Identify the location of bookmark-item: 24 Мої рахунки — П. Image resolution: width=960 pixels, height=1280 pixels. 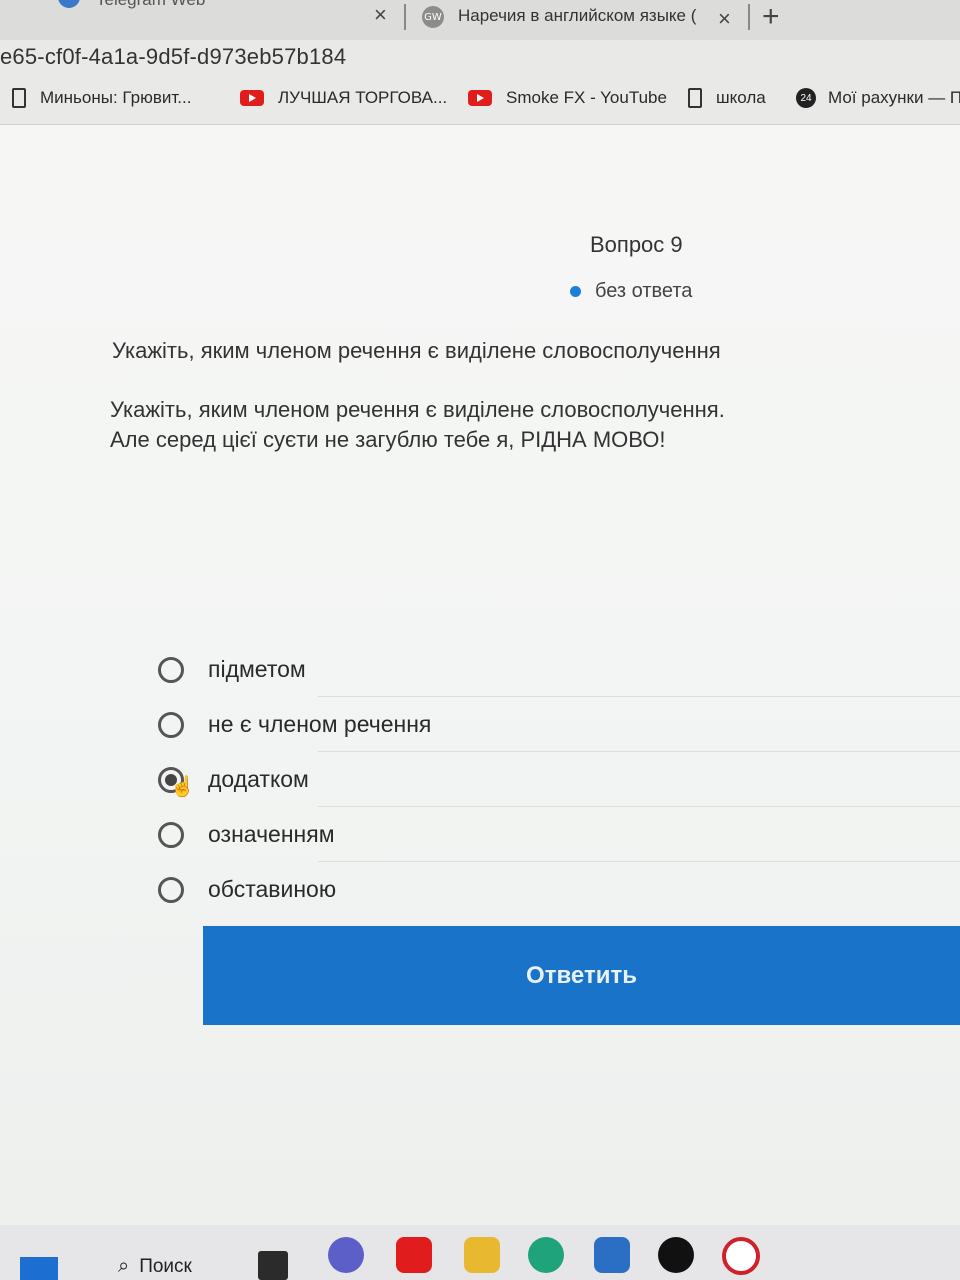
(878, 98).